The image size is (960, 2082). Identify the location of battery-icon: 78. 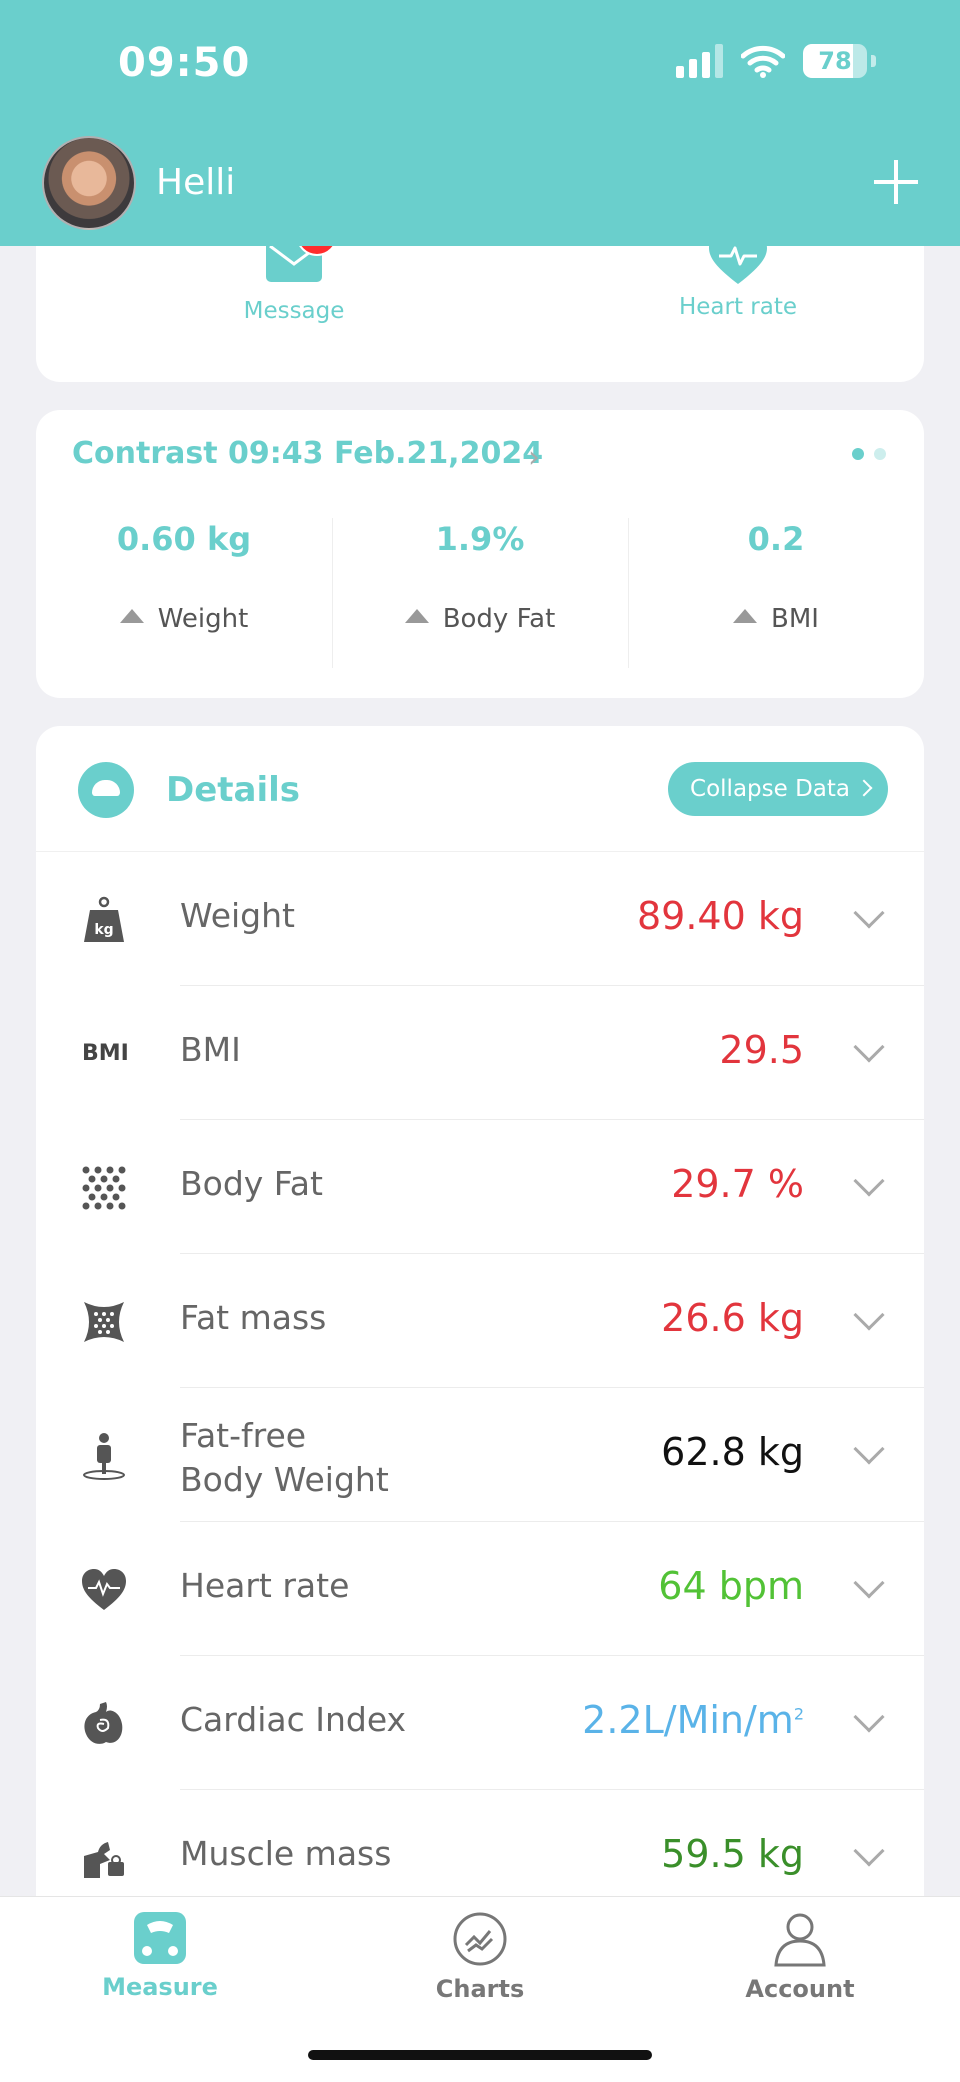
(835, 61).